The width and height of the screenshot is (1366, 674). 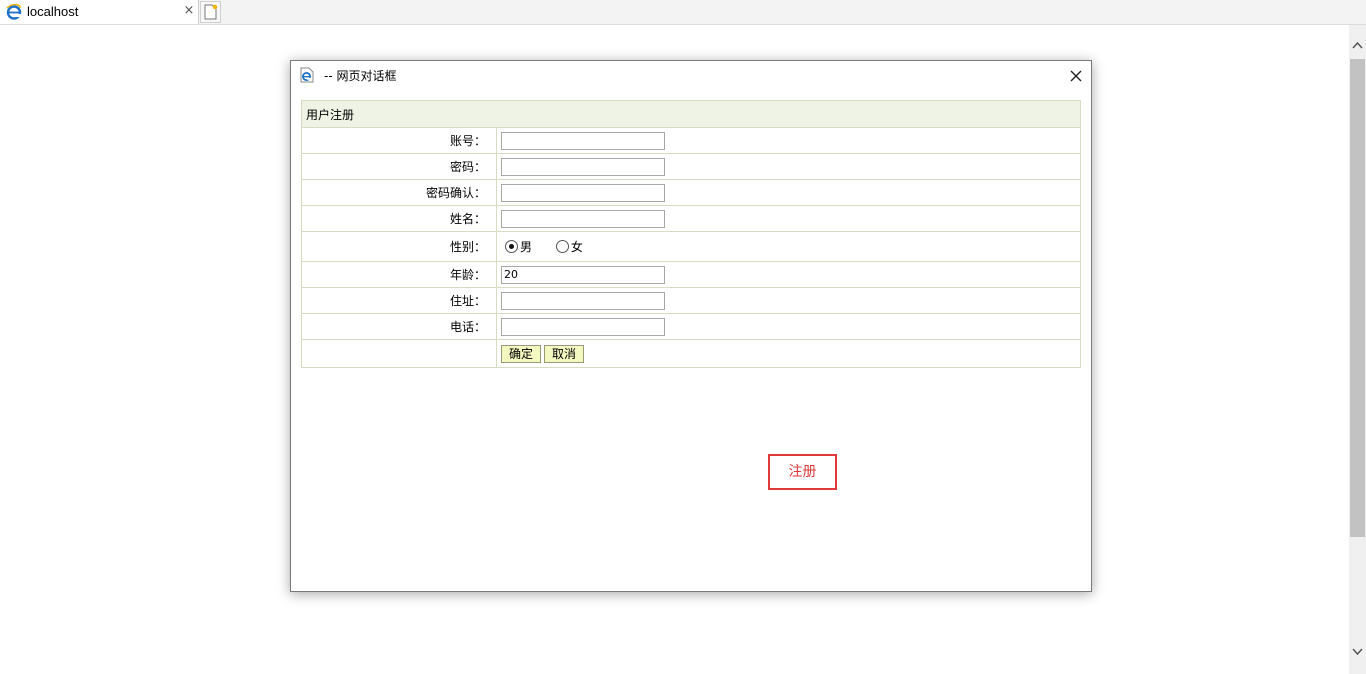 What do you see at coordinates (14, 11) in the screenshot?
I see `ie-icon` at bounding box center [14, 11].